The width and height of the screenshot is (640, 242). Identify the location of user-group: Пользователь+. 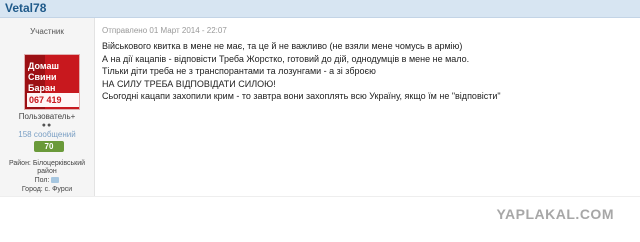
(47, 116).